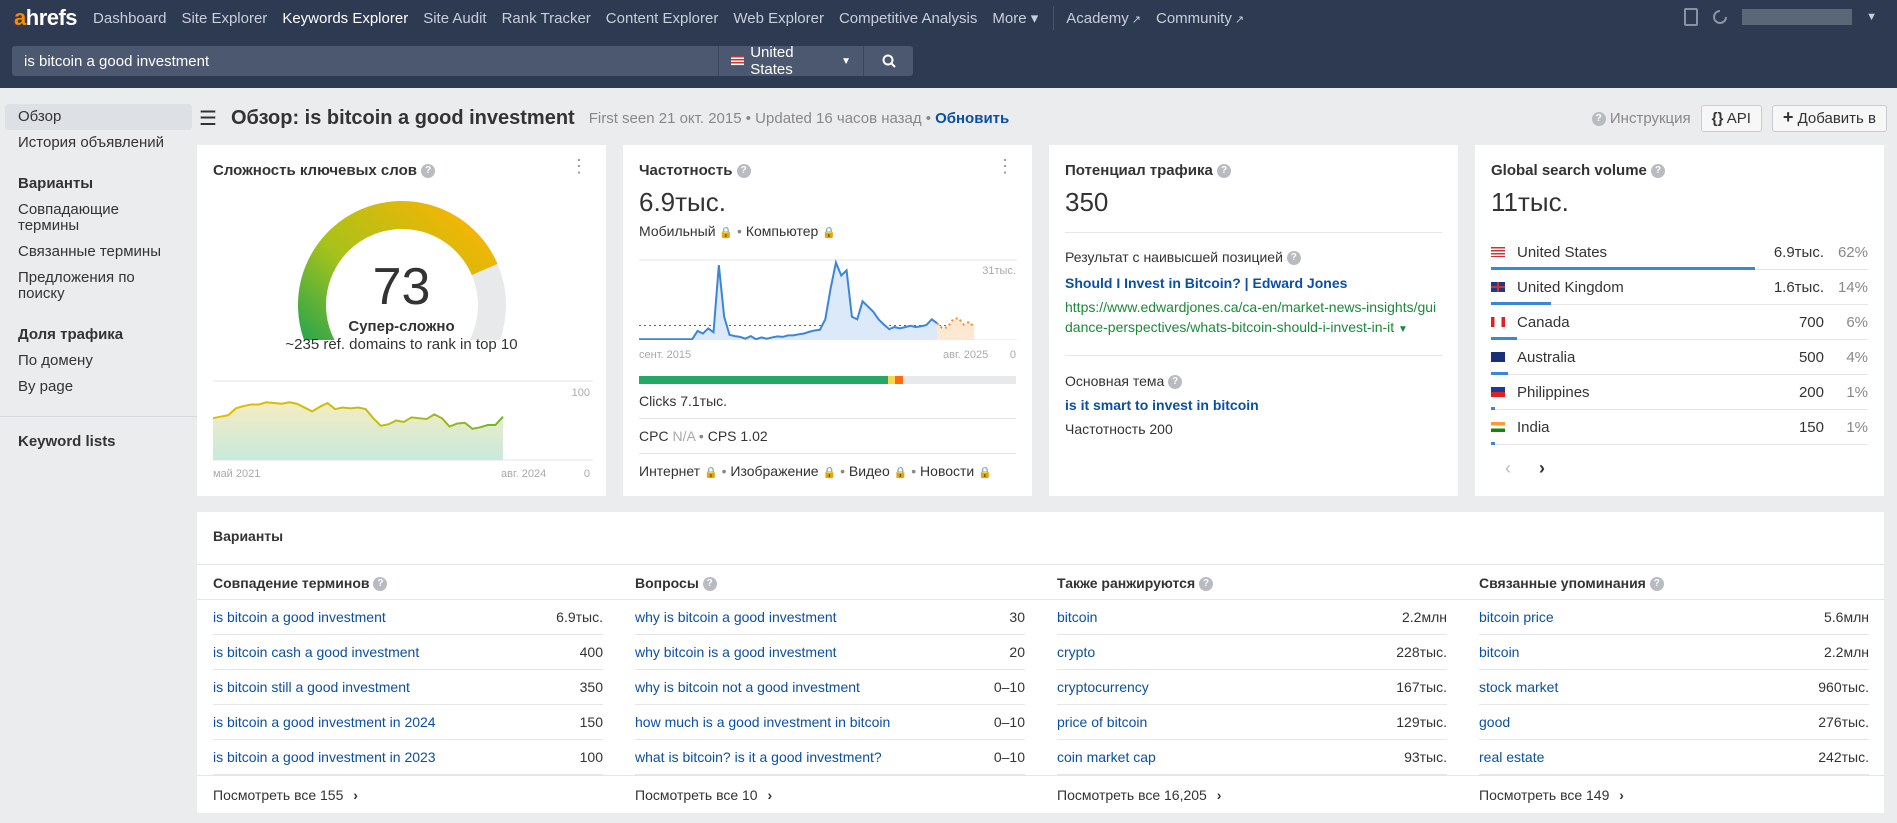  I want to click on keyword-row: good 276тыс., so click(1674, 722).